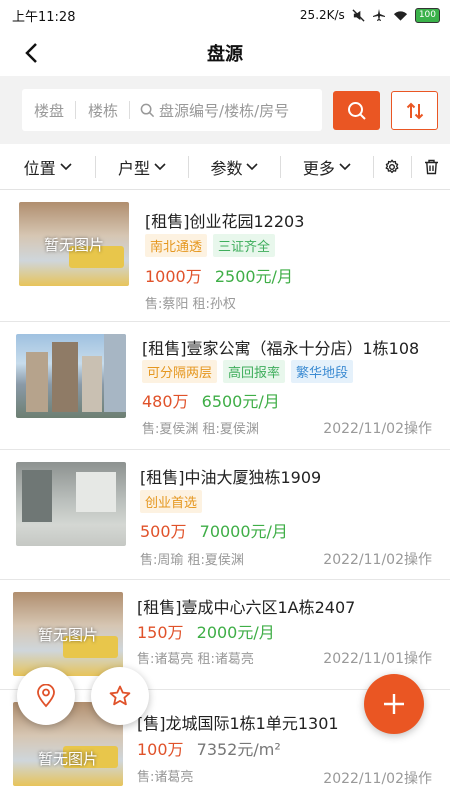 This screenshot has height=800, width=450. I want to click on status-icons: 25.2K/s 100, so click(369, 15).